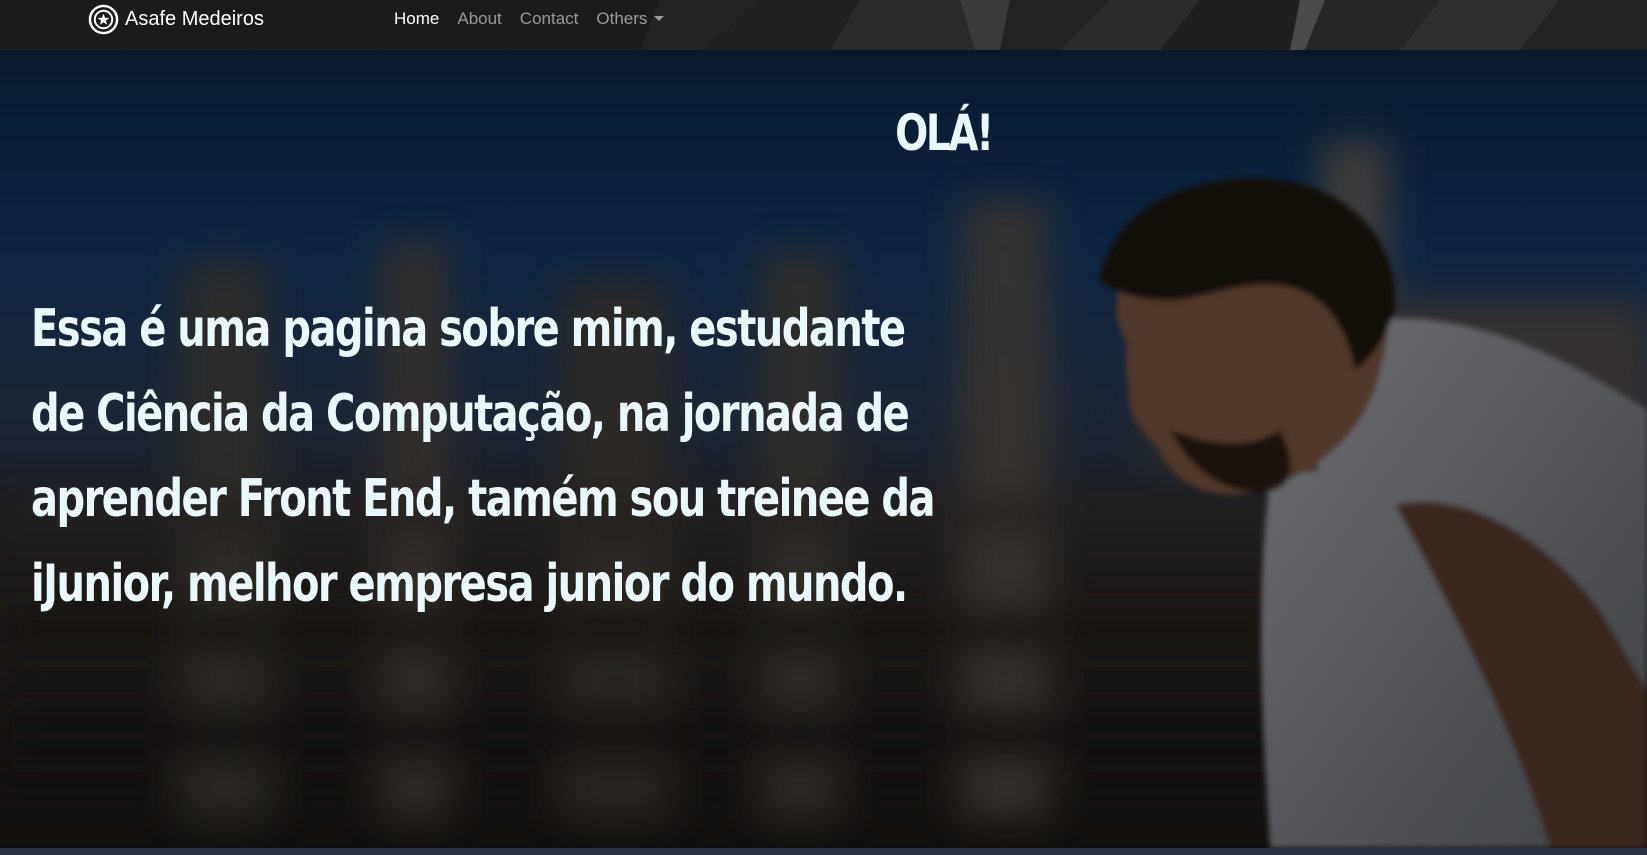  I want to click on nav-link-others-label: Others, so click(622, 18).